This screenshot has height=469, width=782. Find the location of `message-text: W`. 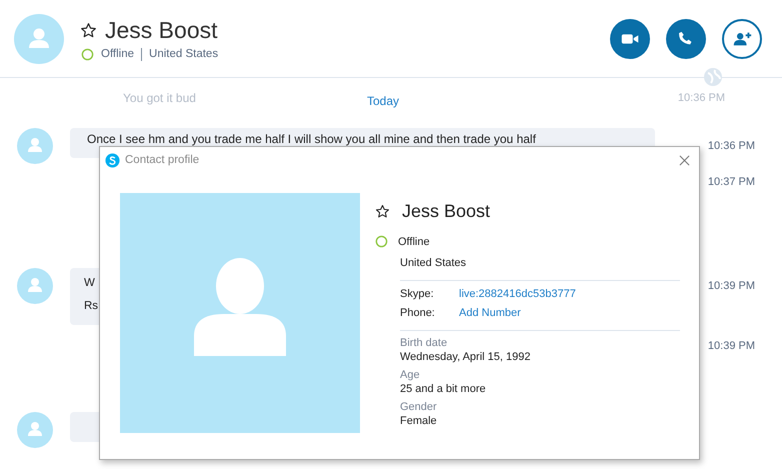

message-text: W is located at coordinates (90, 283).